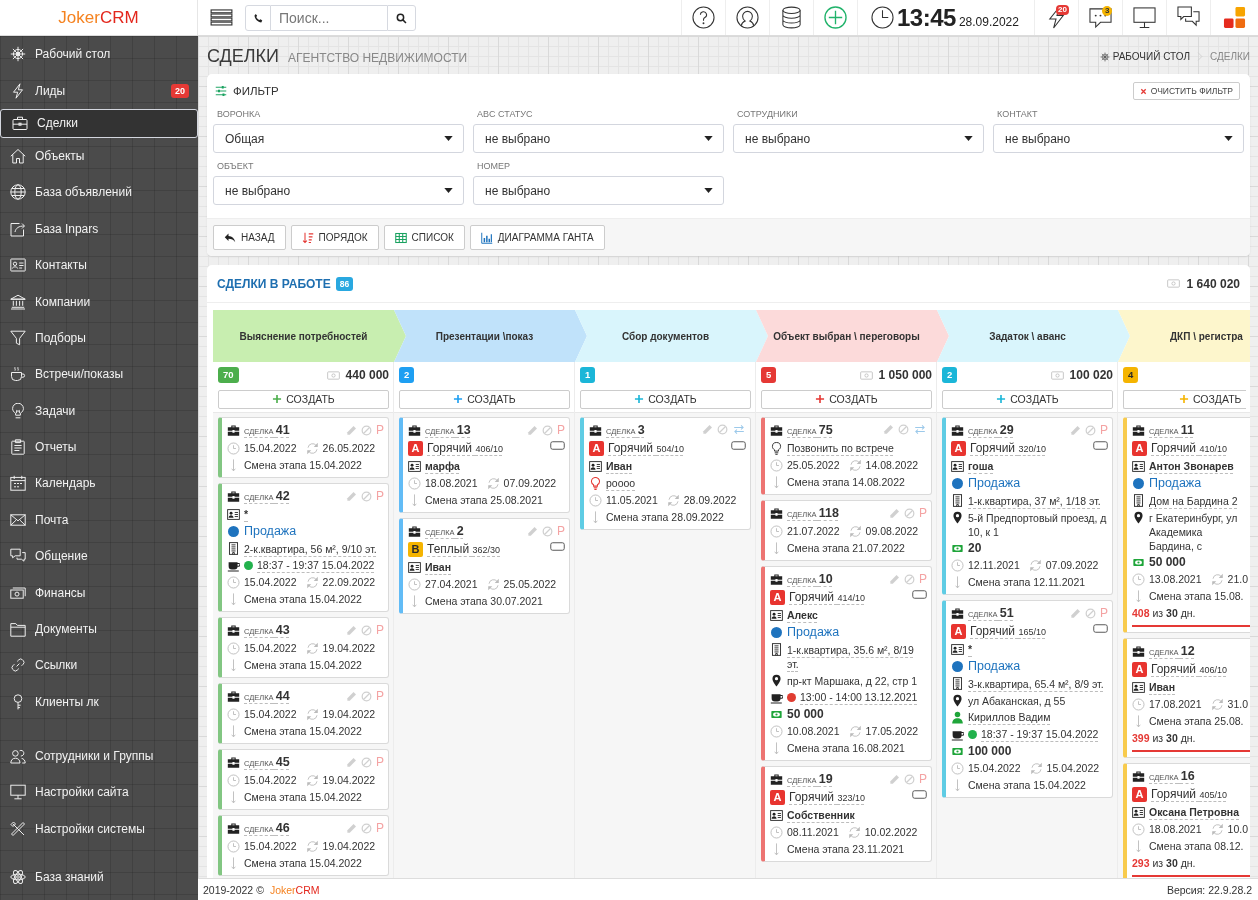 This screenshot has width=1258, height=900. What do you see at coordinates (1034, 500) in the screenshot?
I see `object-link: 1-к.квартира, 37 м², 1/18 эт.` at bounding box center [1034, 500].